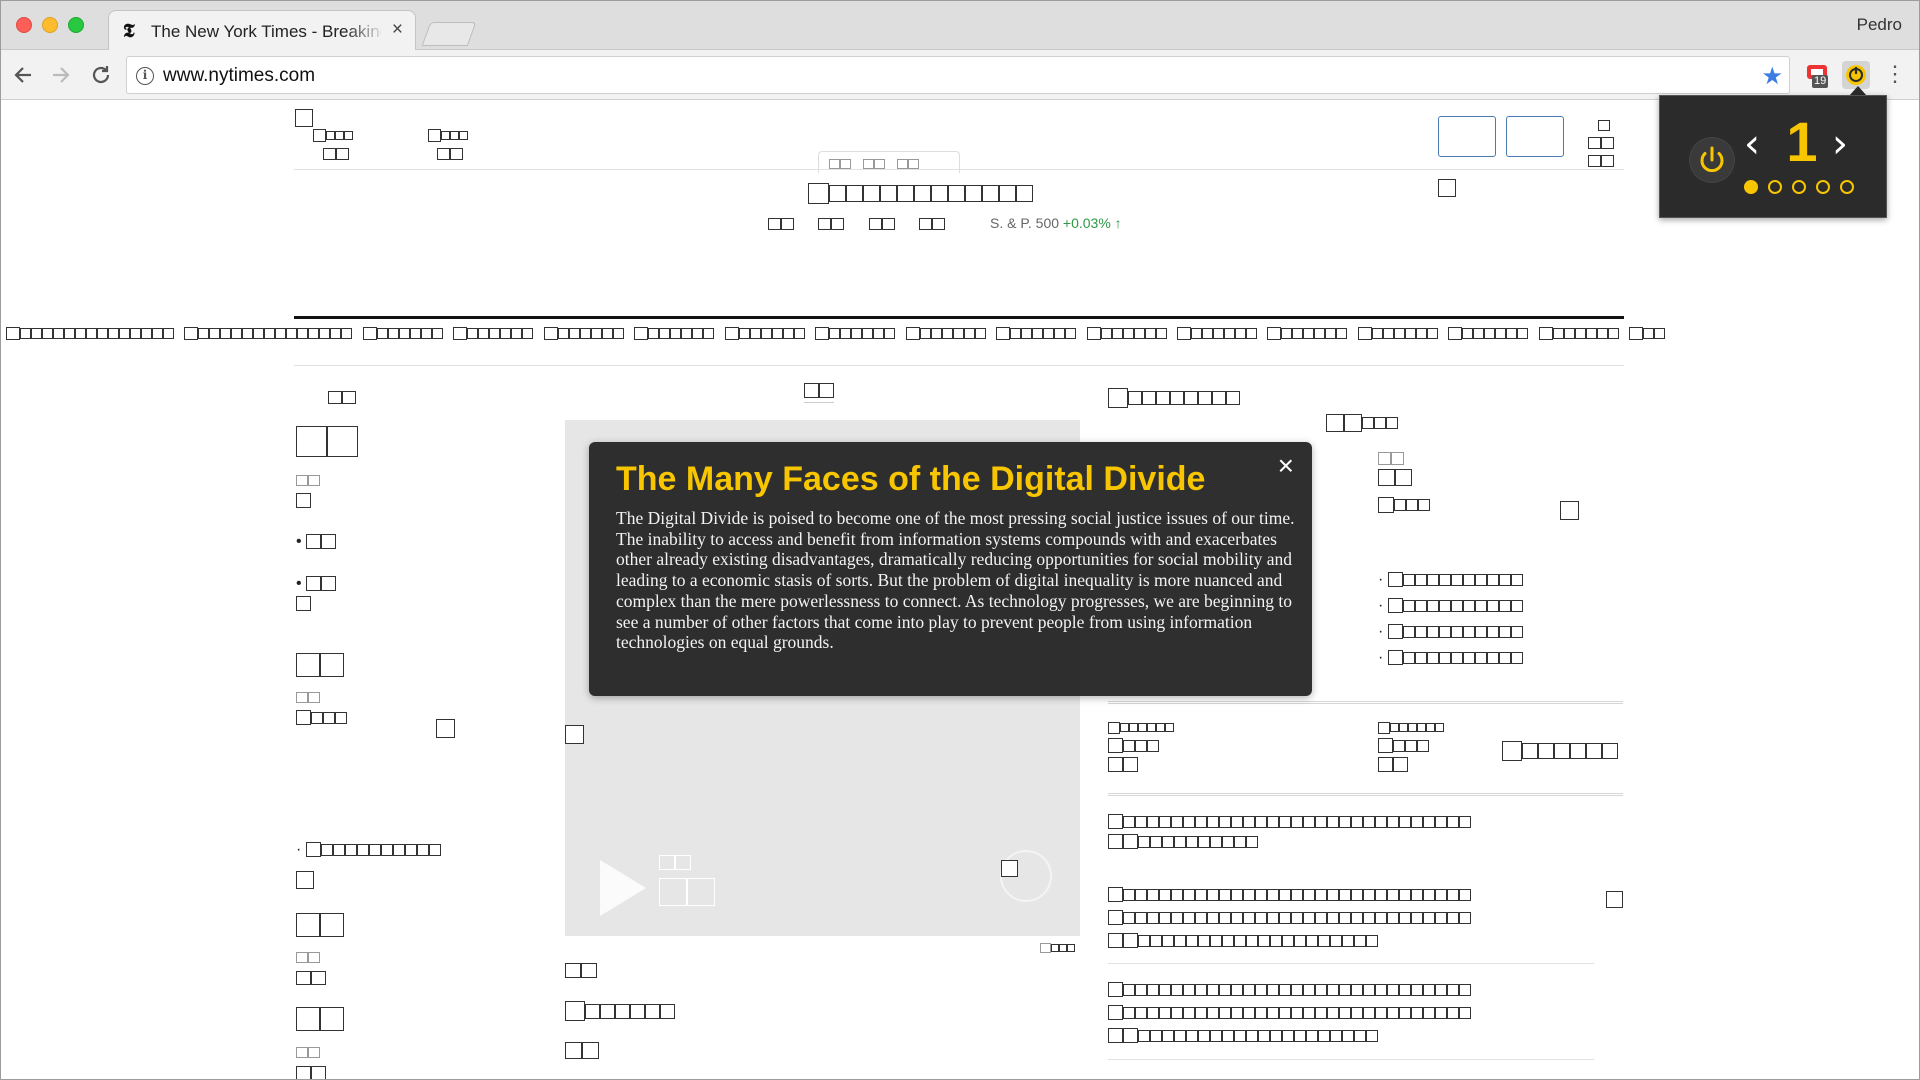 This screenshot has height=1080, width=1920. I want to click on subscribe-button, so click(1467, 136).